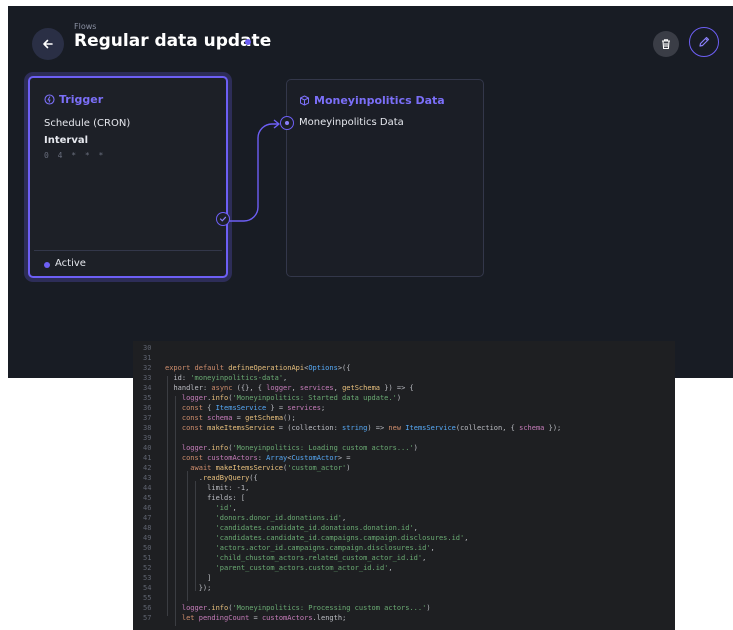  Describe the element at coordinates (147, 538) in the screenshot. I see `line-number: 49` at that location.